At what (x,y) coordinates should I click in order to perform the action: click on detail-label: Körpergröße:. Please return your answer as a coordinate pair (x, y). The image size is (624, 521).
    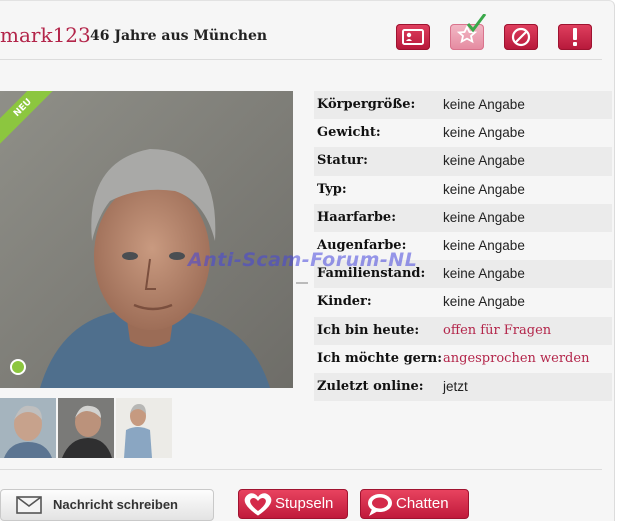
    Looking at the image, I should click on (366, 104).